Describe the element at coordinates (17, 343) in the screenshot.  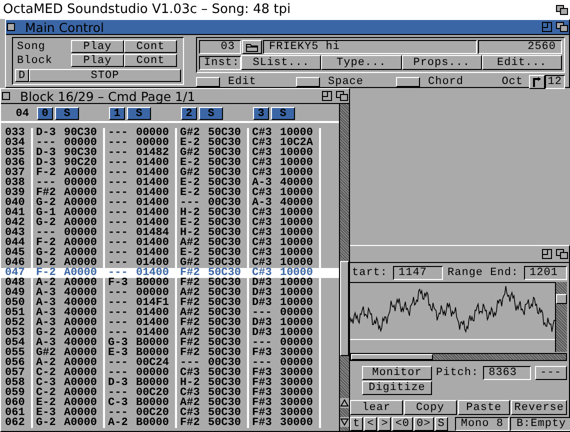
I see `line-number: 054` at that location.